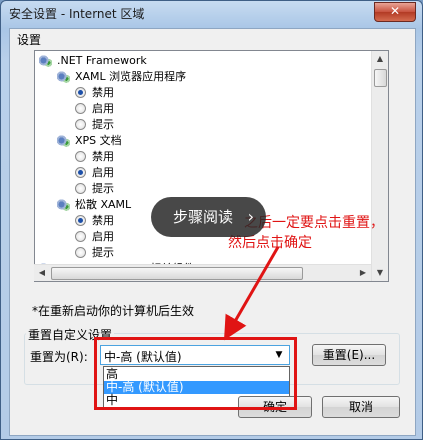  Describe the element at coordinates (211, 13) in the screenshot. I see `title-bar: 安全设置 - Internet 区域 ✕` at that location.